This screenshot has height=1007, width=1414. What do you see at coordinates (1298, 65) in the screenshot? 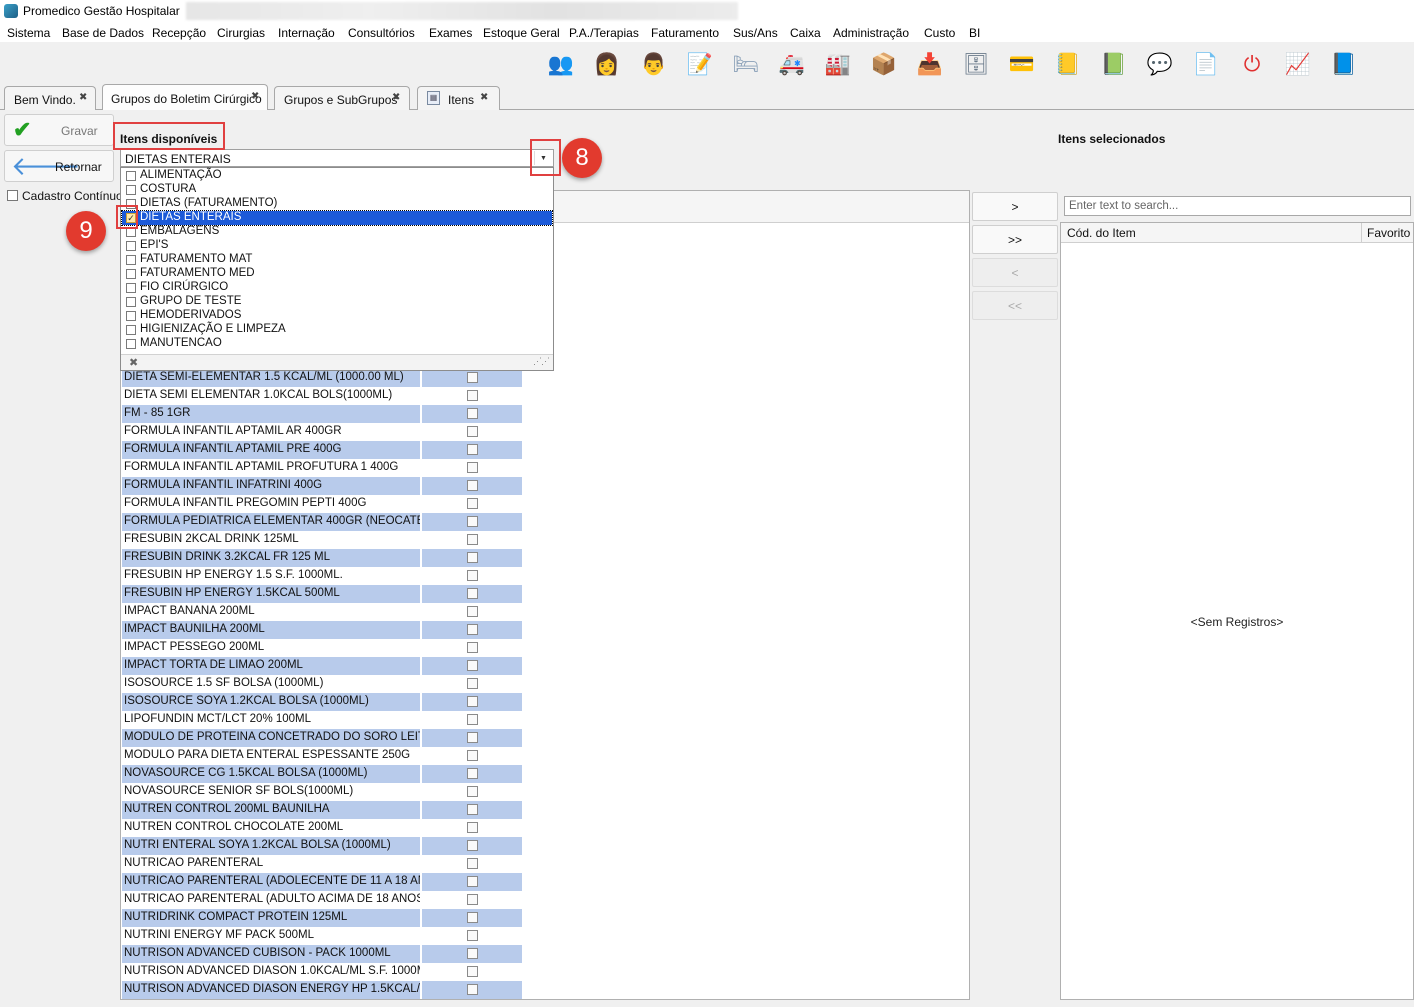
I see `monitor-icon: 📈` at bounding box center [1298, 65].